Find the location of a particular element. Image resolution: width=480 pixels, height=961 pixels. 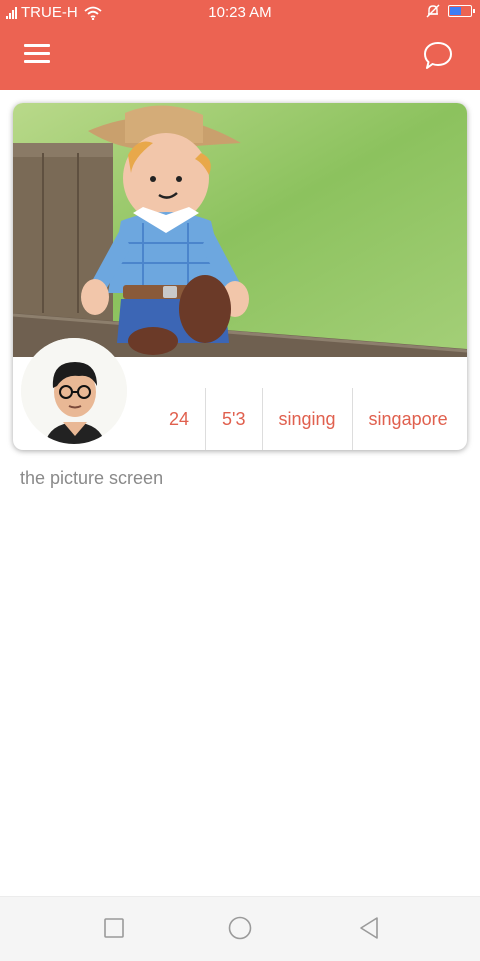

home-icon is located at coordinates (240, 928).